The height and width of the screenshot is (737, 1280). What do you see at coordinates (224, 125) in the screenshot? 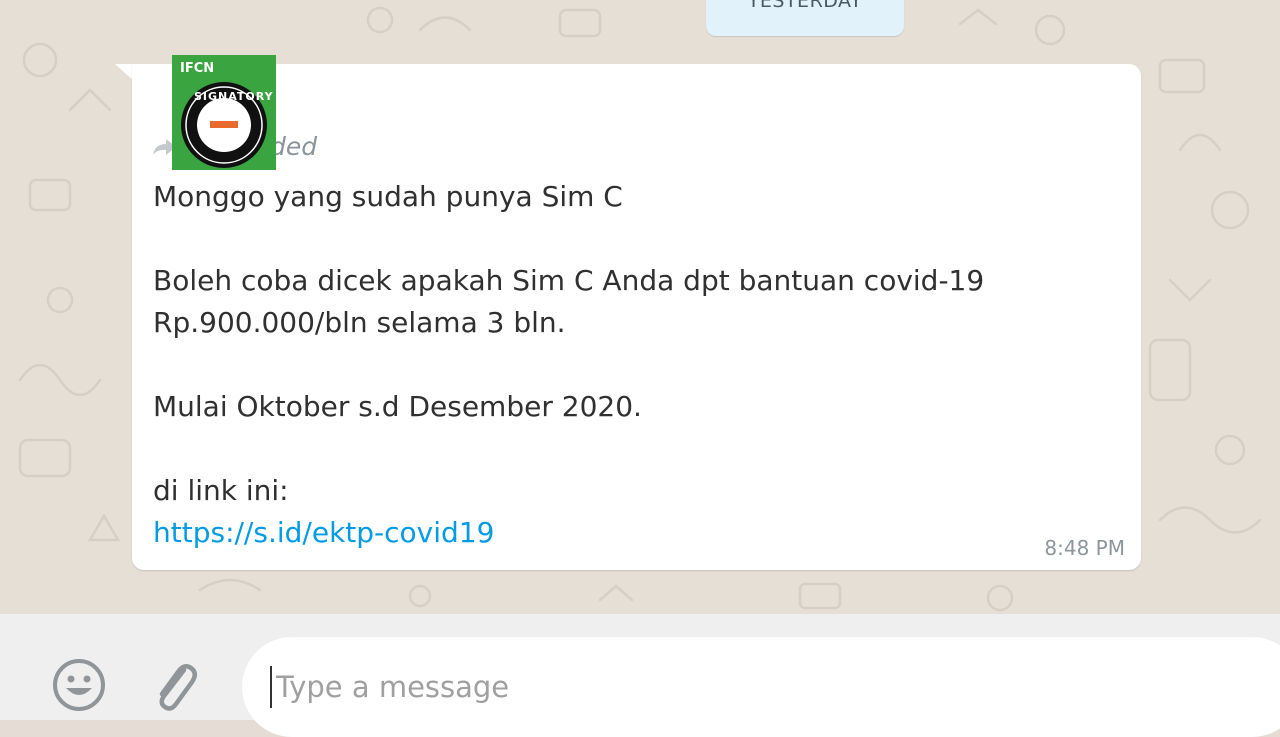
I see `signatory-seal-icon` at bounding box center [224, 125].